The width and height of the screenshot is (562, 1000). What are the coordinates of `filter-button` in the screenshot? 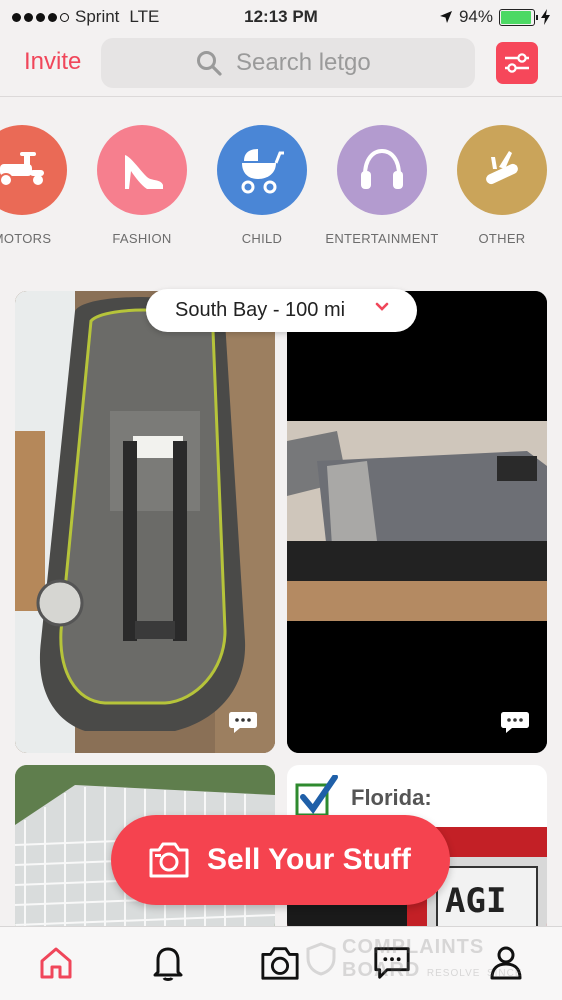 It's located at (517, 63).